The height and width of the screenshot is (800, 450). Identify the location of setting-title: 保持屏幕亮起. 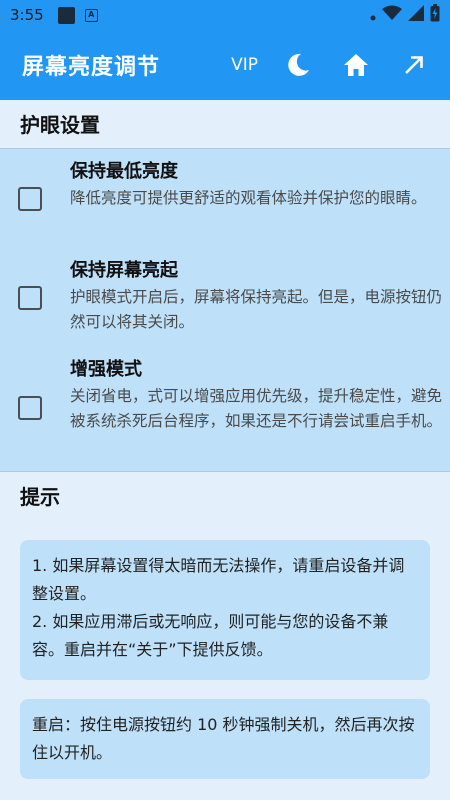
(124, 270).